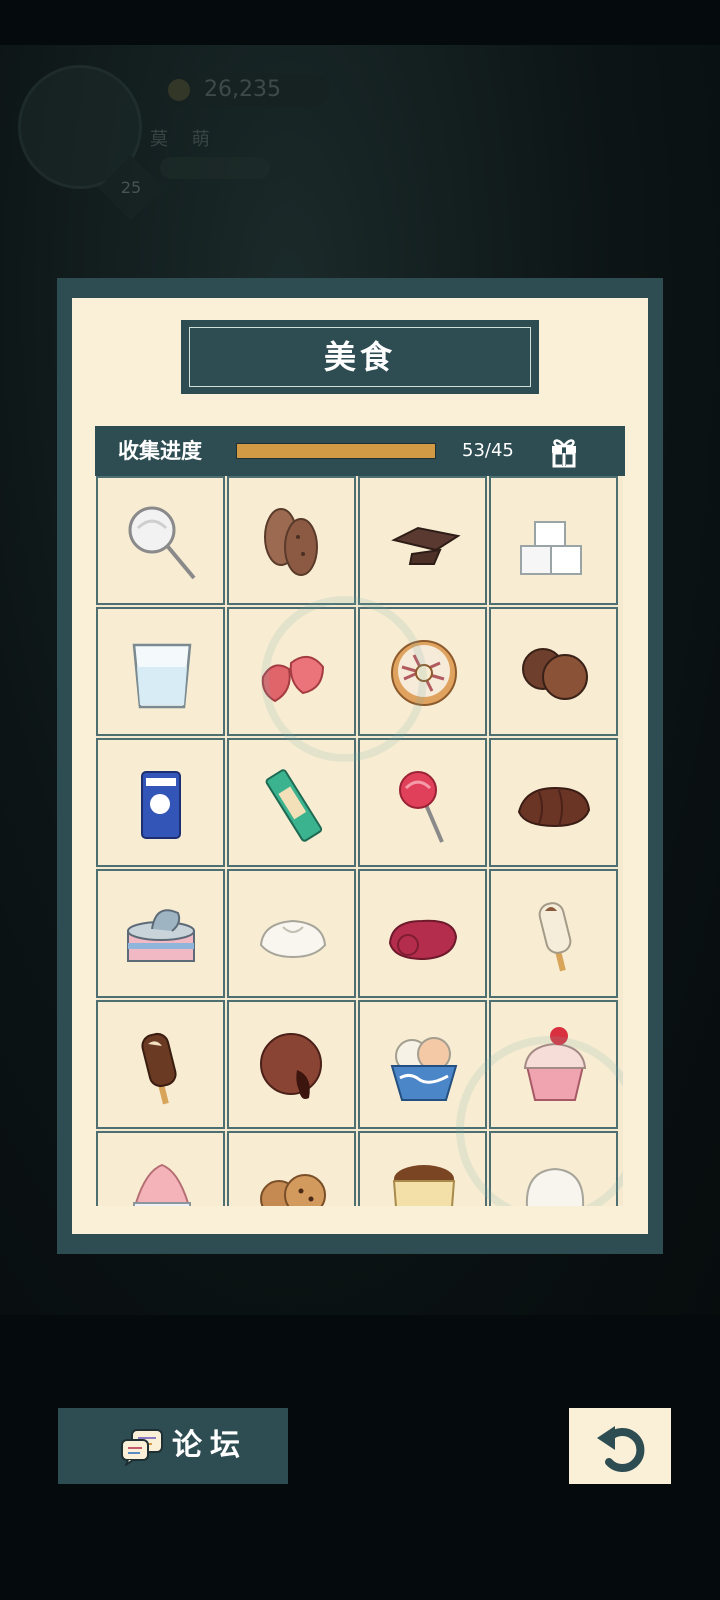 Image resolution: width=720 pixels, height=1600 pixels. What do you see at coordinates (424, 1069) in the screenshot?
I see `ice-cream-bowl-icon` at bounding box center [424, 1069].